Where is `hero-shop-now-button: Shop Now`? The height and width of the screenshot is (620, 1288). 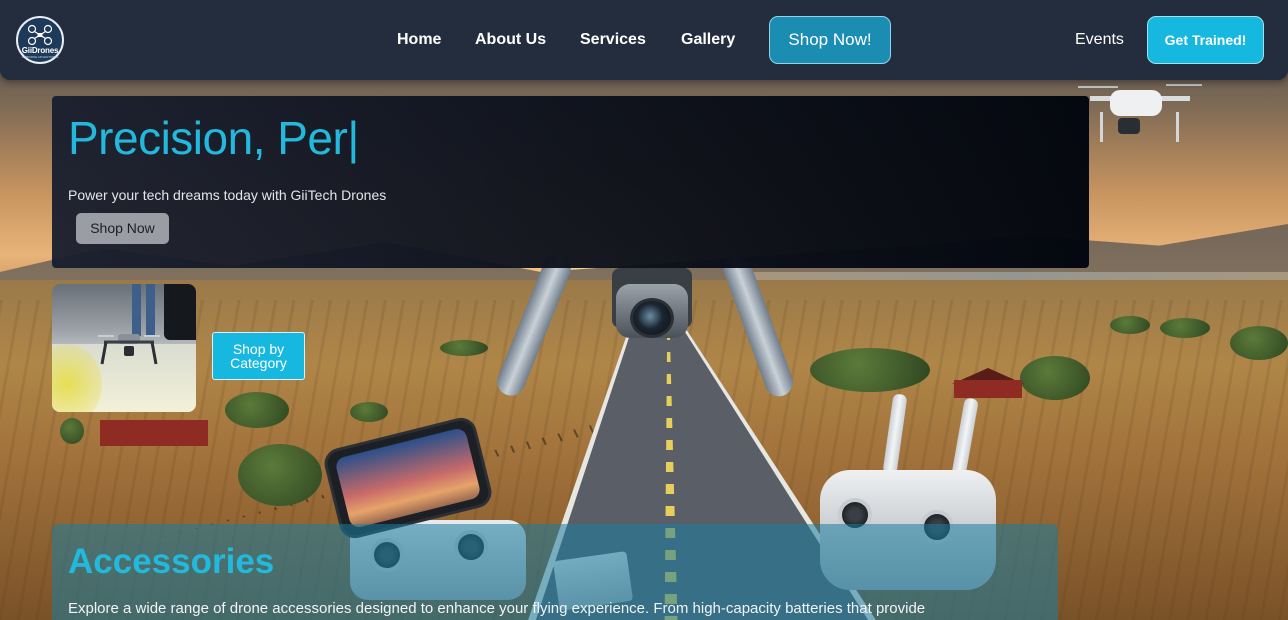 hero-shop-now-button: Shop Now is located at coordinates (122, 228).